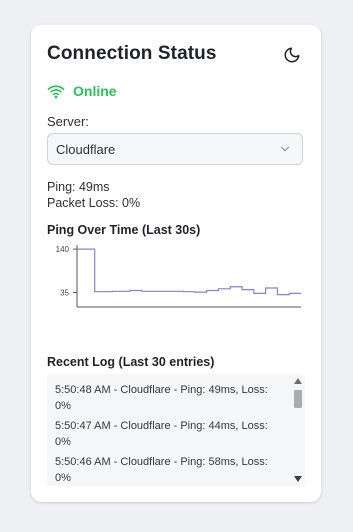 This screenshot has height=532, width=353. I want to click on log-title: Recent Log (Last 30 entries), so click(131, 362).